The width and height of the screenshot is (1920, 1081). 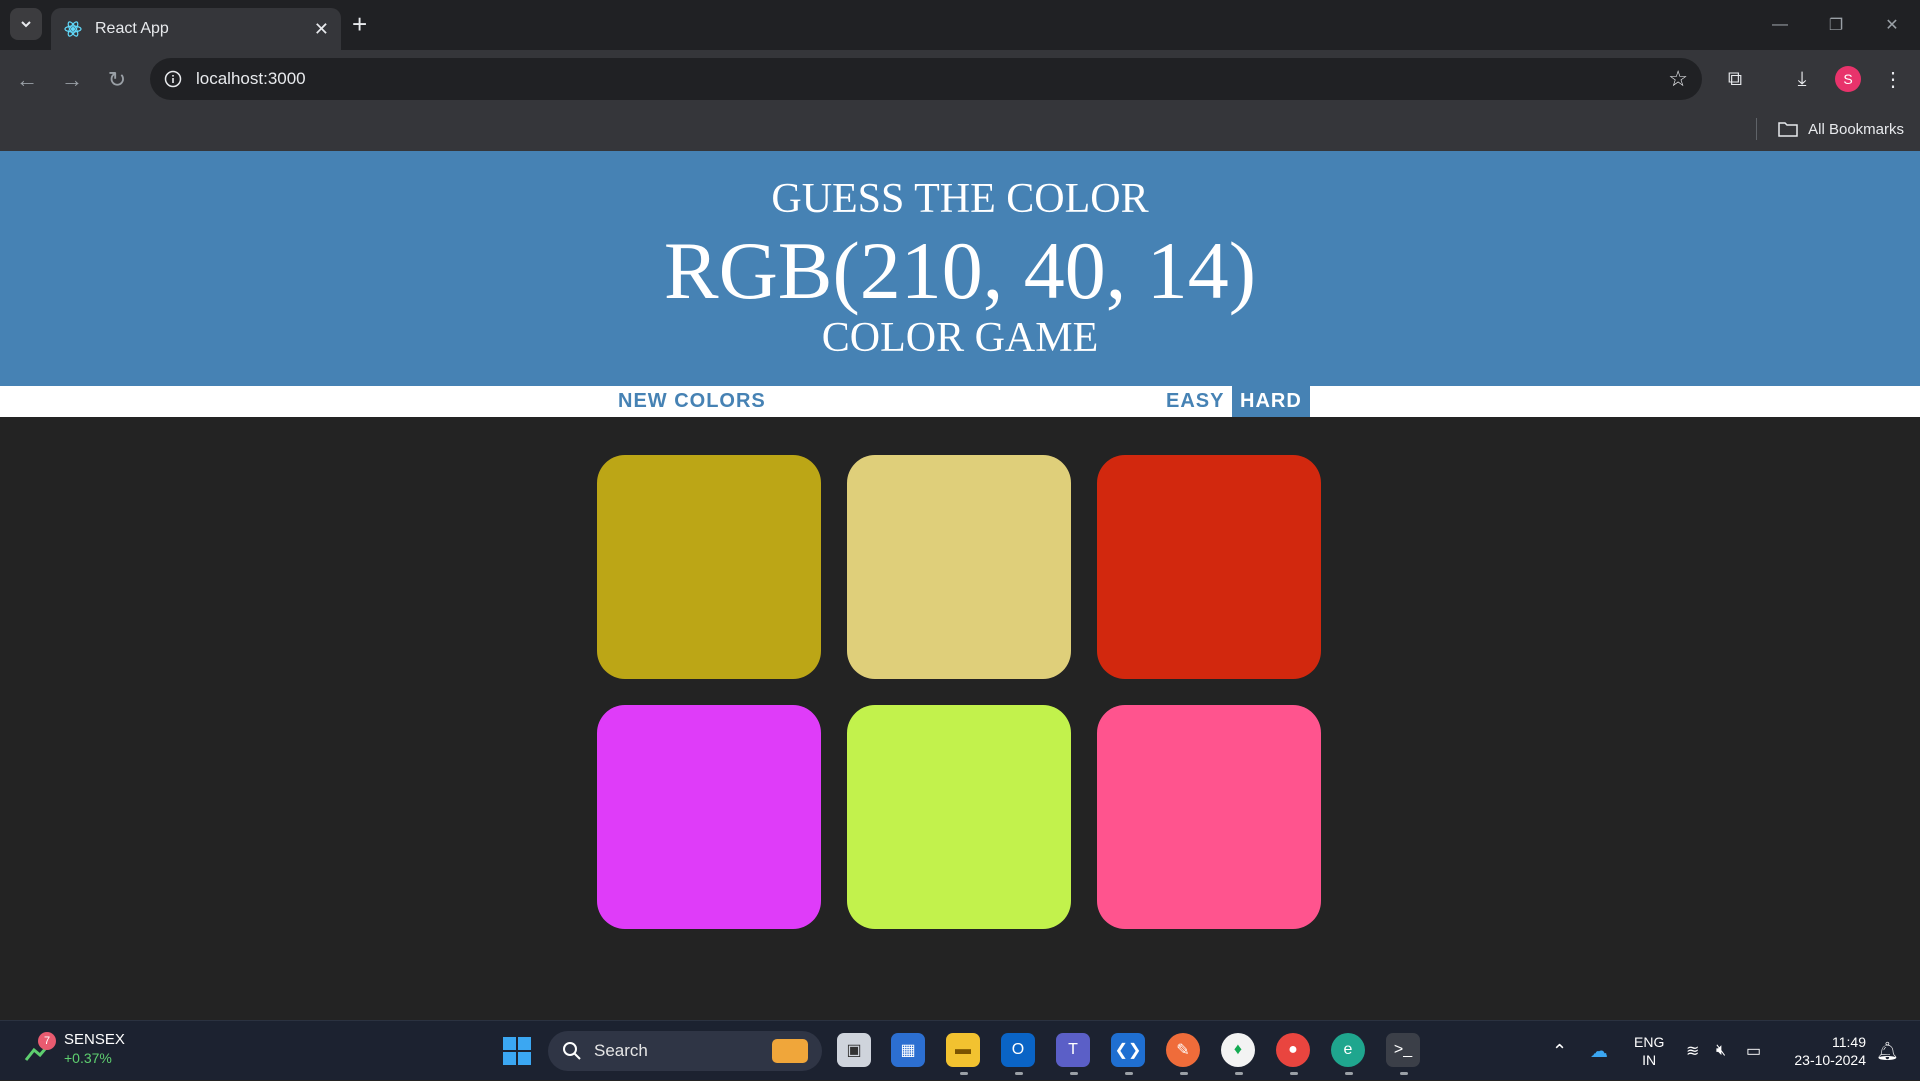 I want to click on teams-icon: T, so click(x=1073, y=1050).